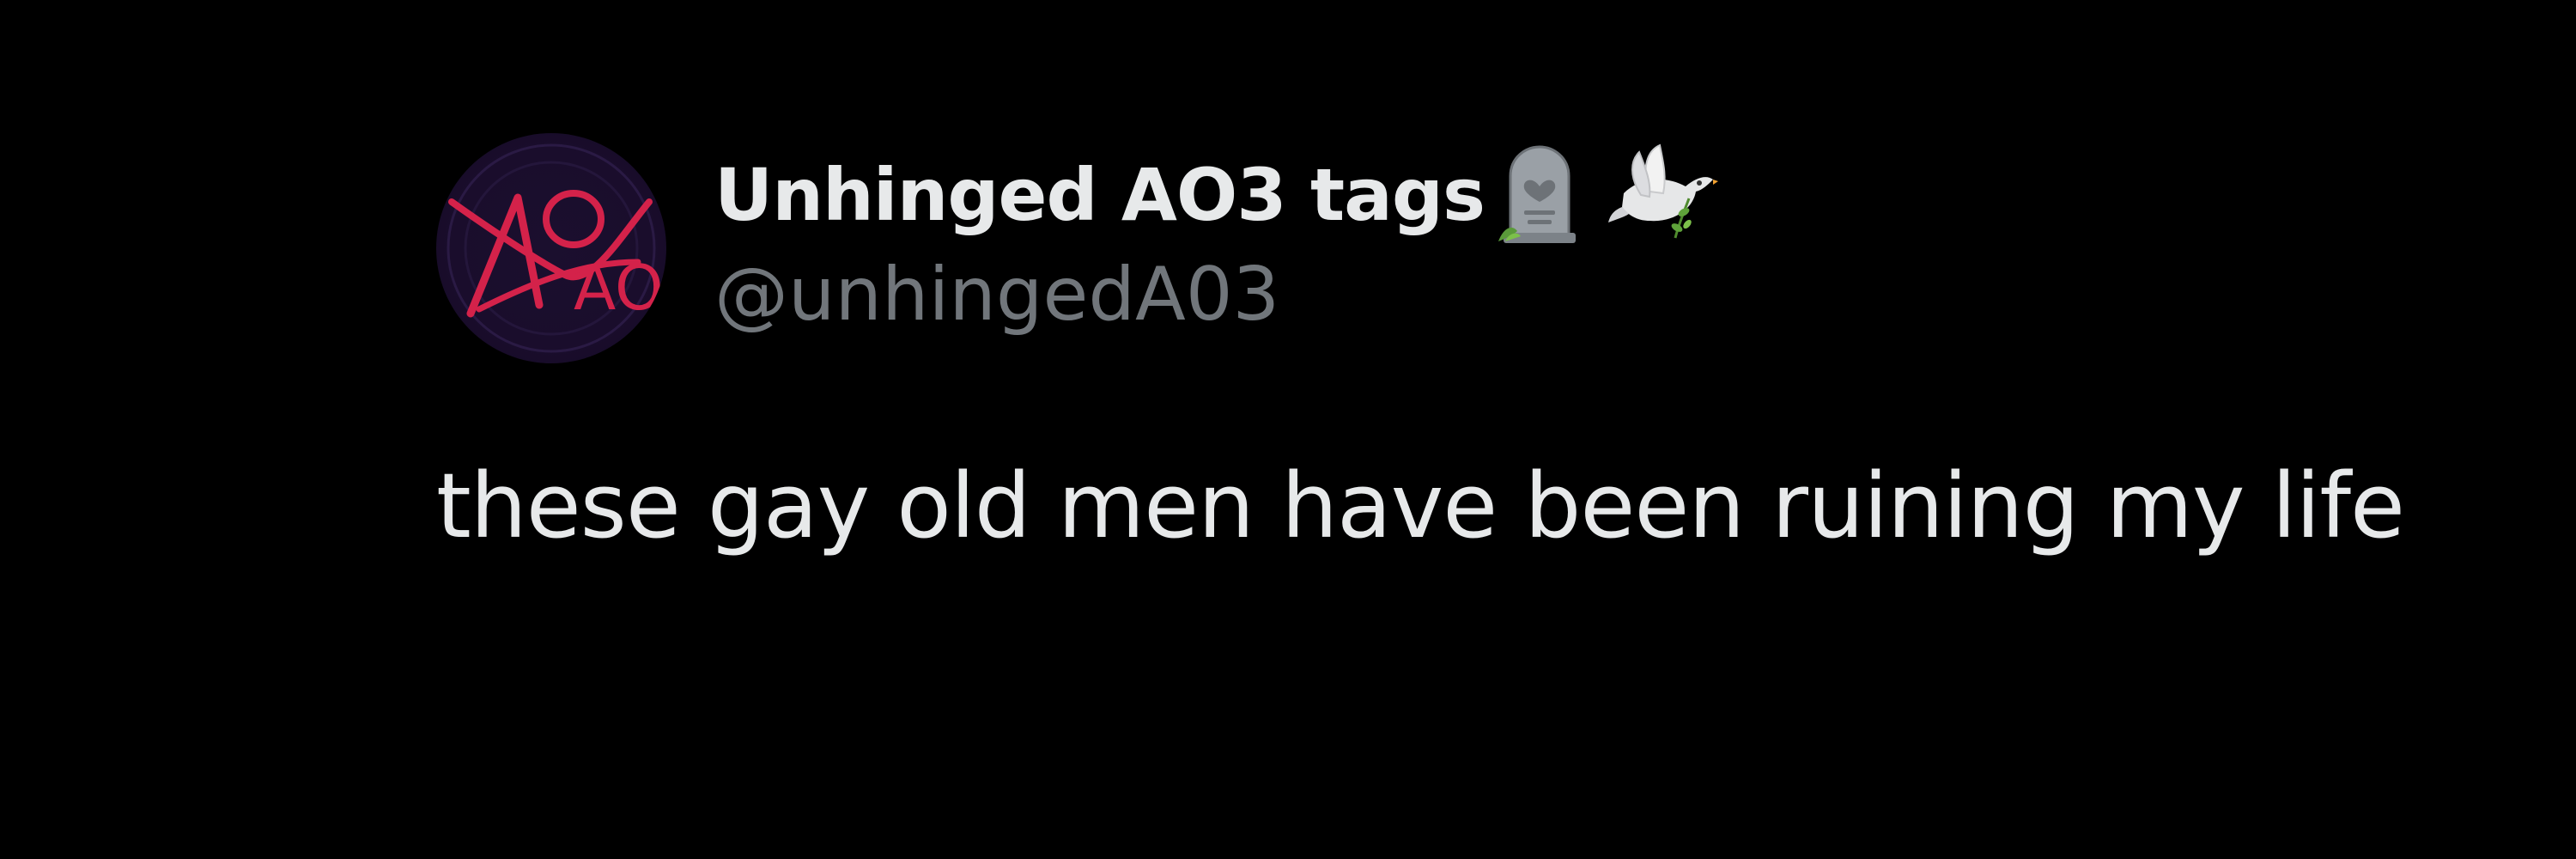  I want to click on author-handle: @unhingedA03, so click(1216, 295).